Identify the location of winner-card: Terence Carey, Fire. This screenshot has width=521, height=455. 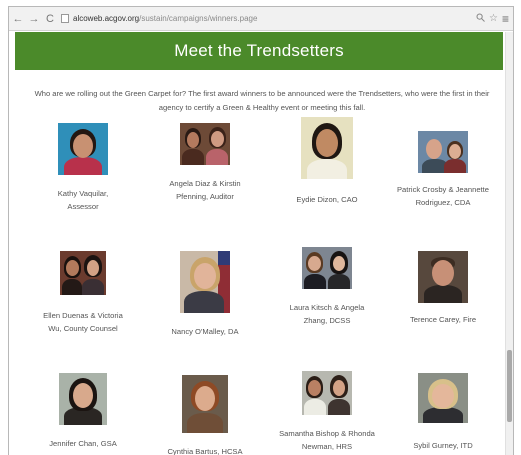
(443, 288).